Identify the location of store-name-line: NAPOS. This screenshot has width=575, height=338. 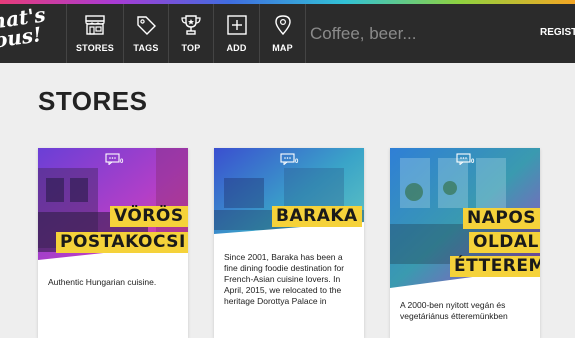
(501, 218).